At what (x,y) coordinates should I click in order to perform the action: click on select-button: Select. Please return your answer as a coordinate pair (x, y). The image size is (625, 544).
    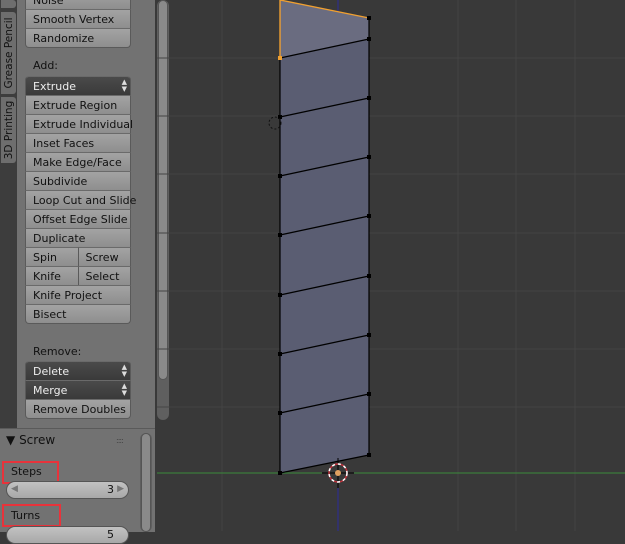
    Looking at the image, I should click on (104, 276).